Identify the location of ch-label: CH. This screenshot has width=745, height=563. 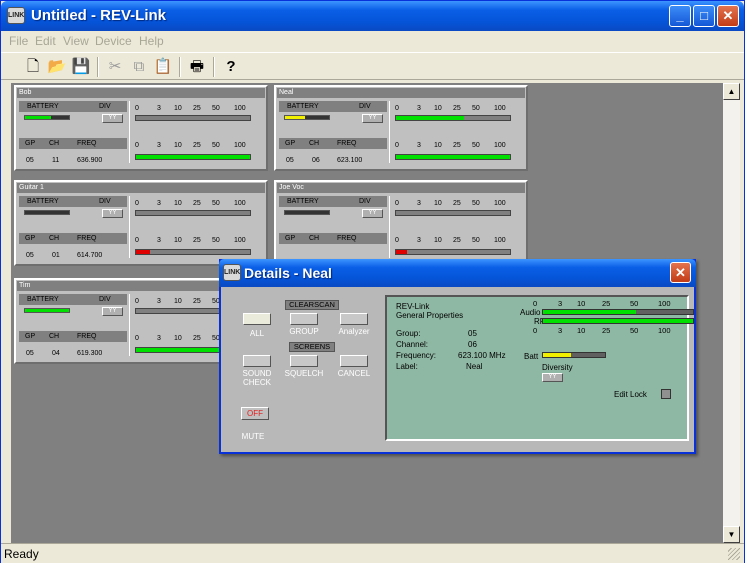
(54, 336).